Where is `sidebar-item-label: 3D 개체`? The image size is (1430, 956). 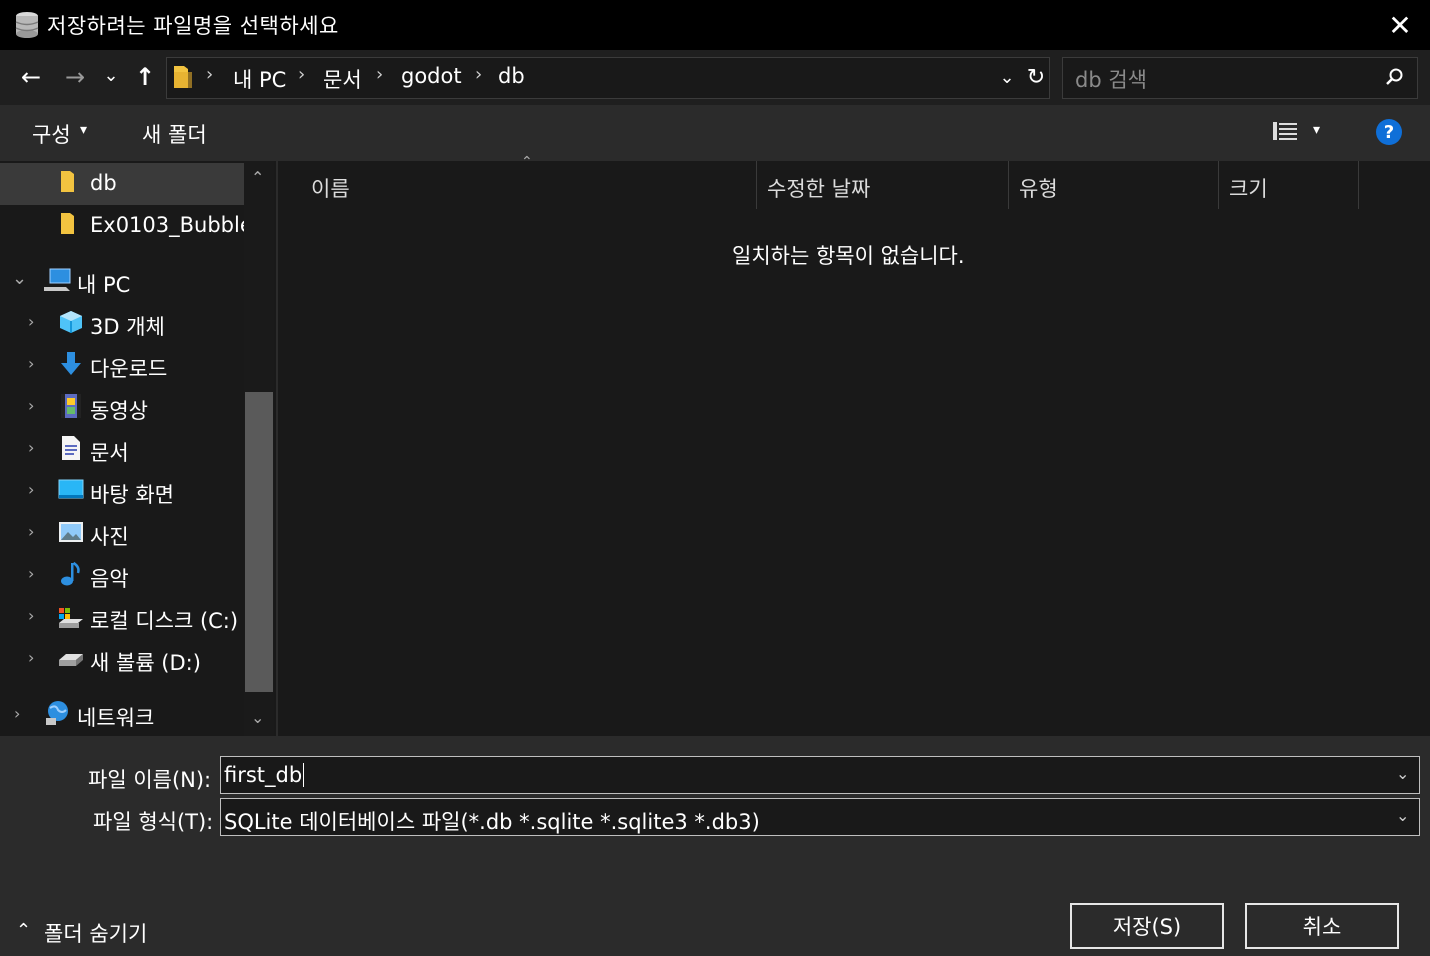
sidebar-item-label: 3D 개체 is located at coordinates (127, 327).